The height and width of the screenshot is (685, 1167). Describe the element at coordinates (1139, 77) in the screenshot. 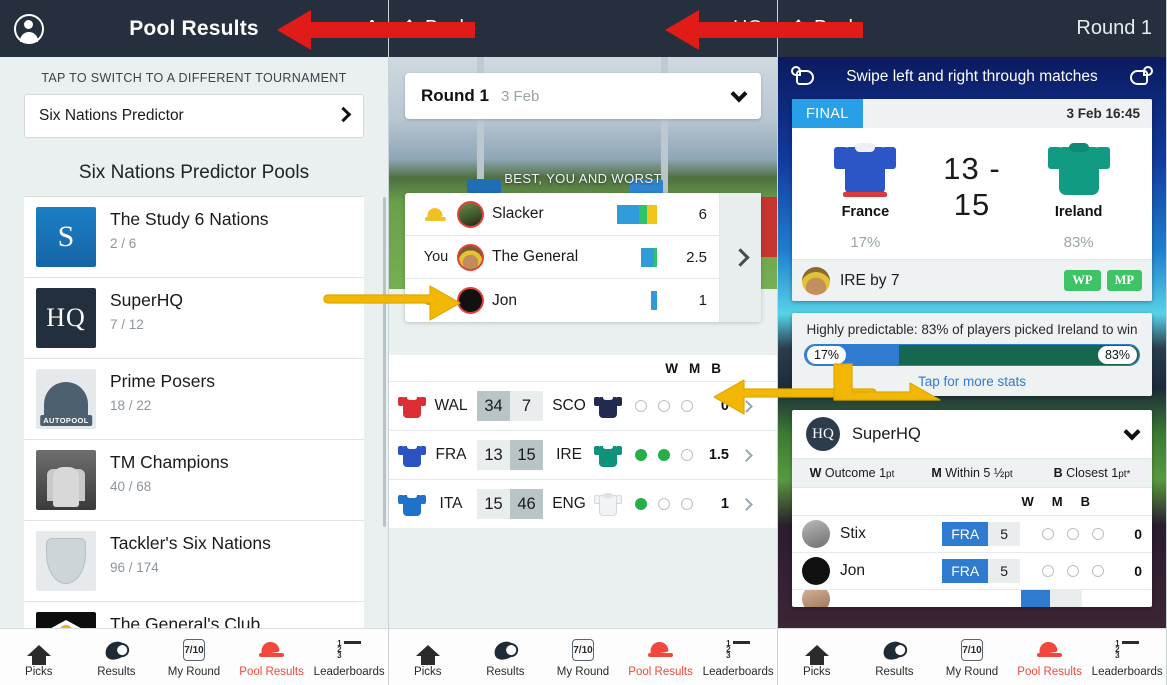

I see `hand-right-icon` at that location.